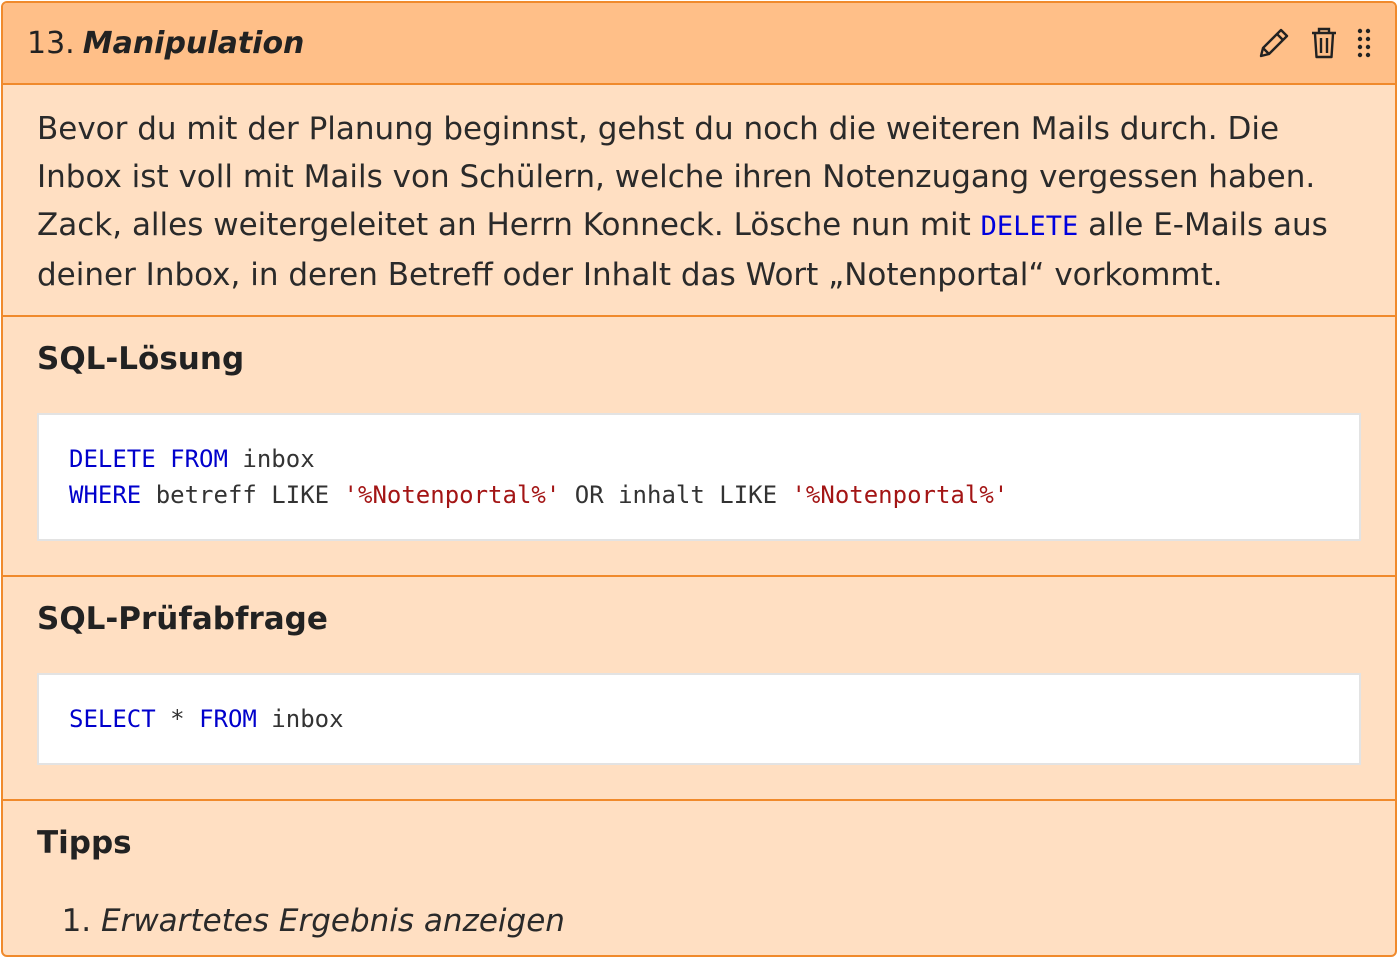 The image size is (1400, 960). Describe the element at coordinates (193, 43) in the screenshot. I see `task-name: Manipulation` at that location.